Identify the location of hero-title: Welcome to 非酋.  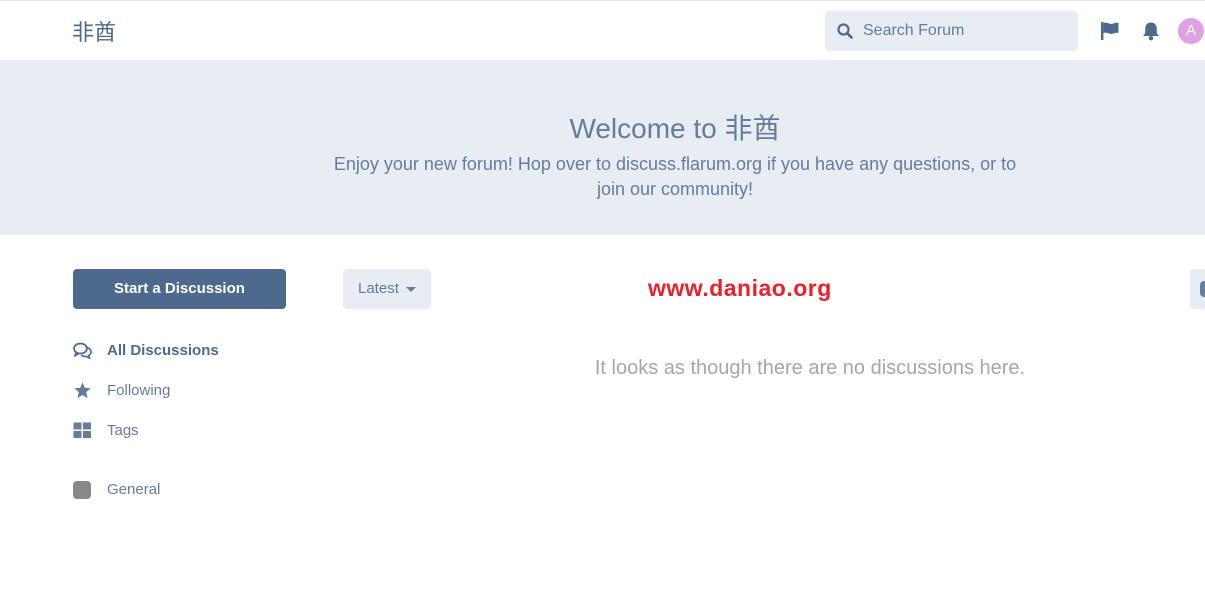
(675, 128).